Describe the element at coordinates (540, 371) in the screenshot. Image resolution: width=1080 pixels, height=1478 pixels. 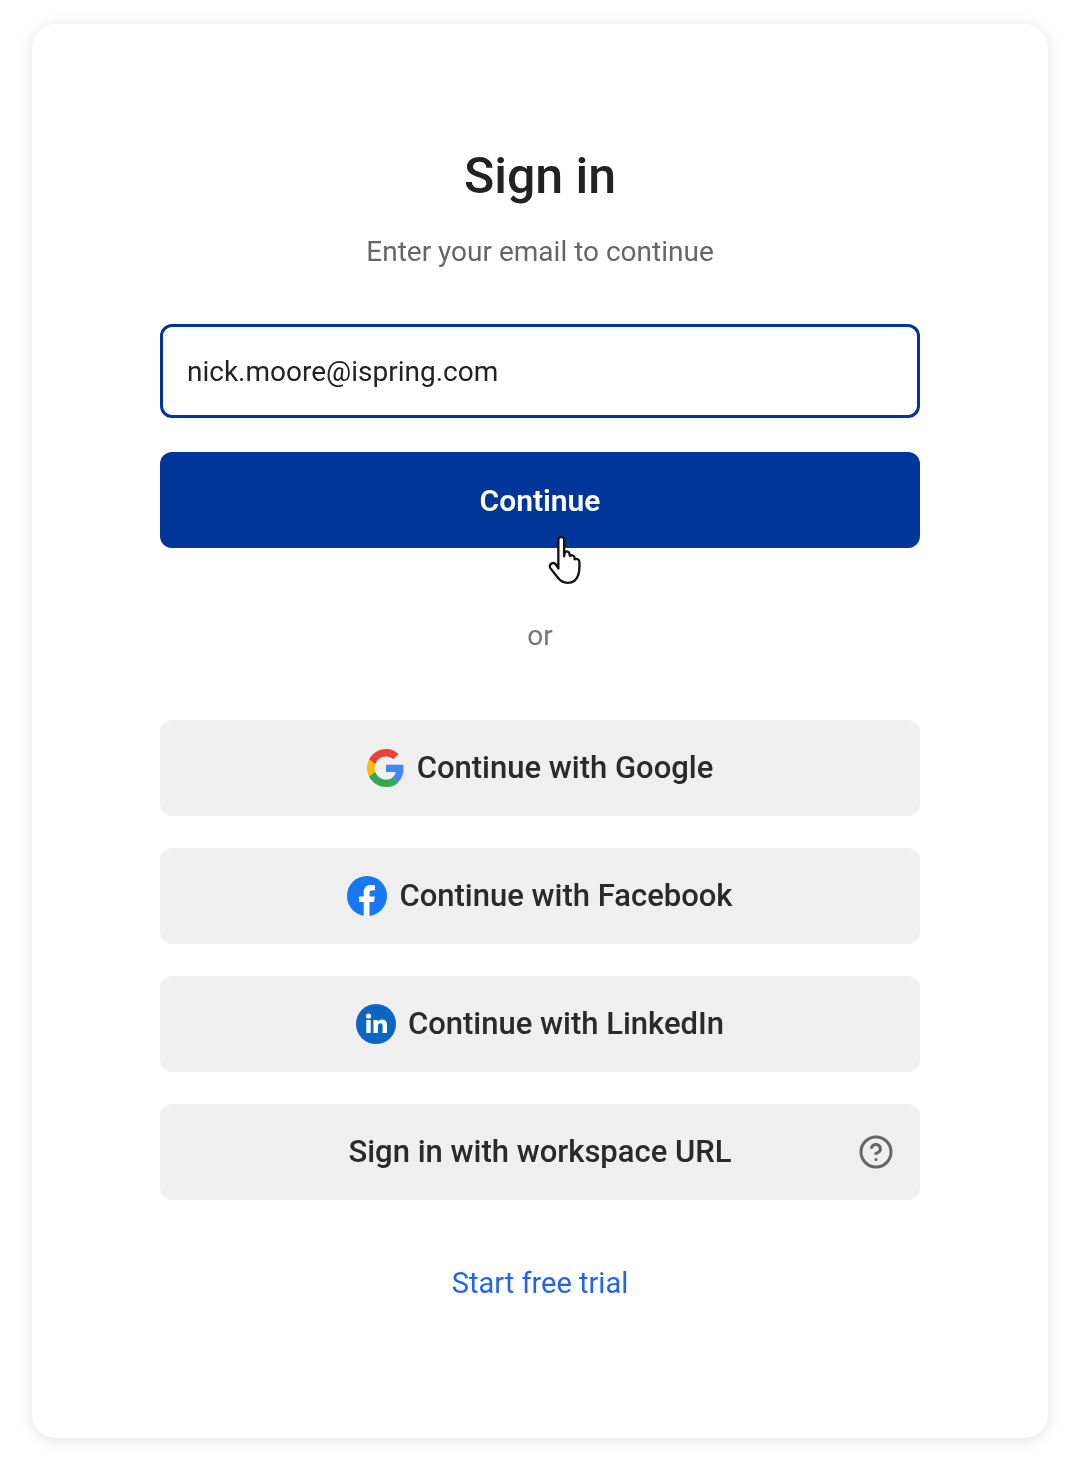
I see `email-field: nick.moore@ispring.com` at that location.